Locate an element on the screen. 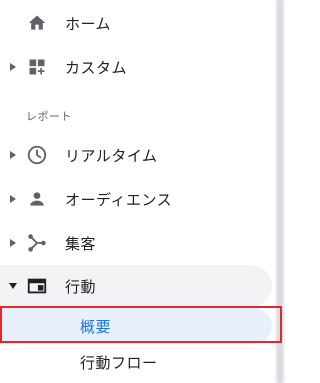 This screenshot has width=320, height=383. subnav-item-behavior-flow: 行動フロー is located at coordinates (136, 362).